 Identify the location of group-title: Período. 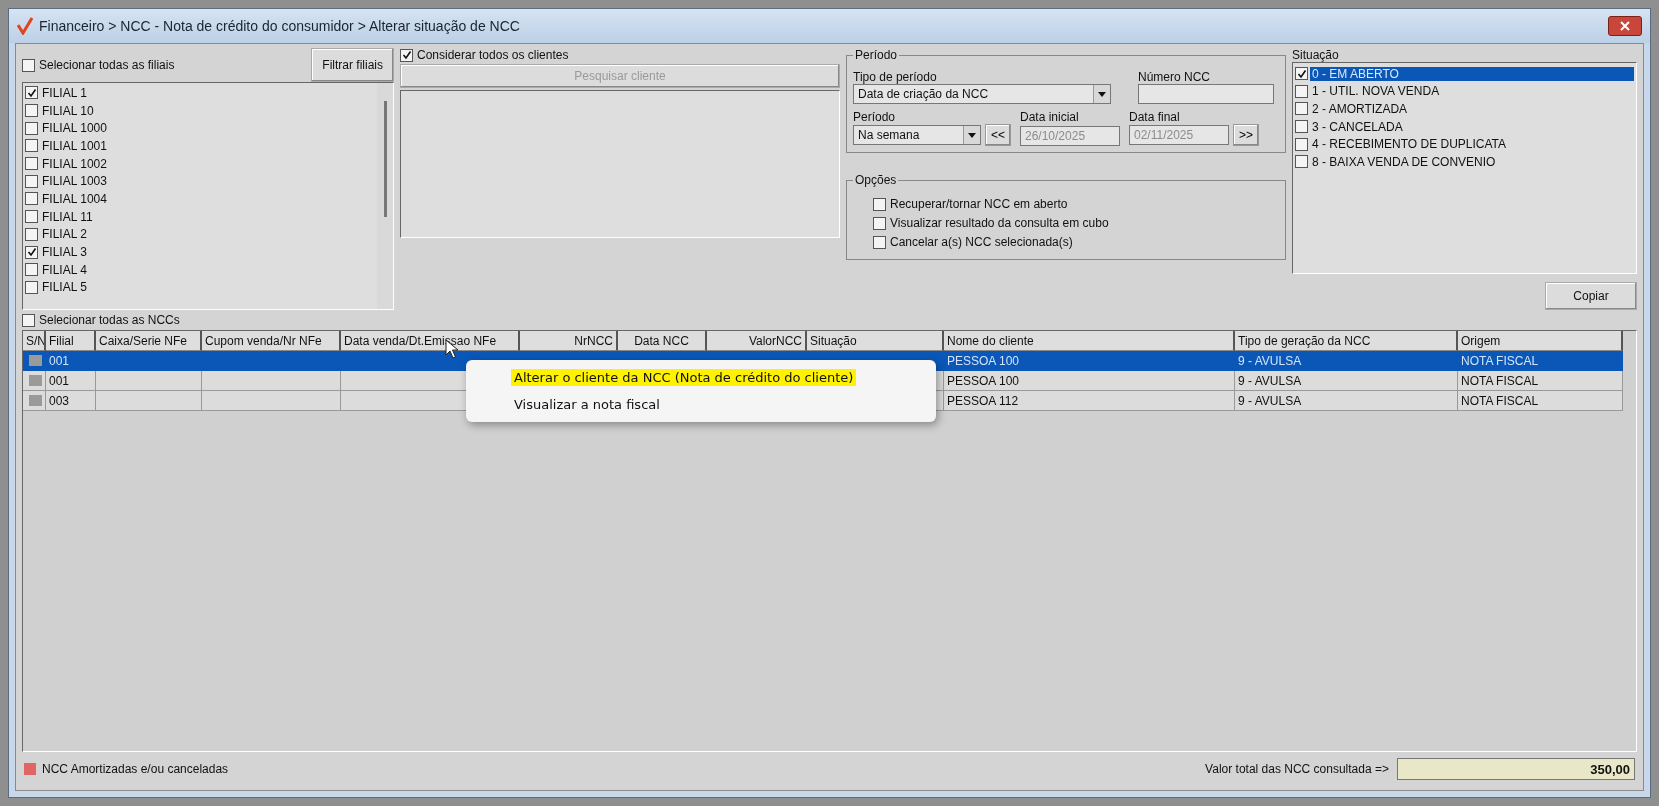
(876, 55).